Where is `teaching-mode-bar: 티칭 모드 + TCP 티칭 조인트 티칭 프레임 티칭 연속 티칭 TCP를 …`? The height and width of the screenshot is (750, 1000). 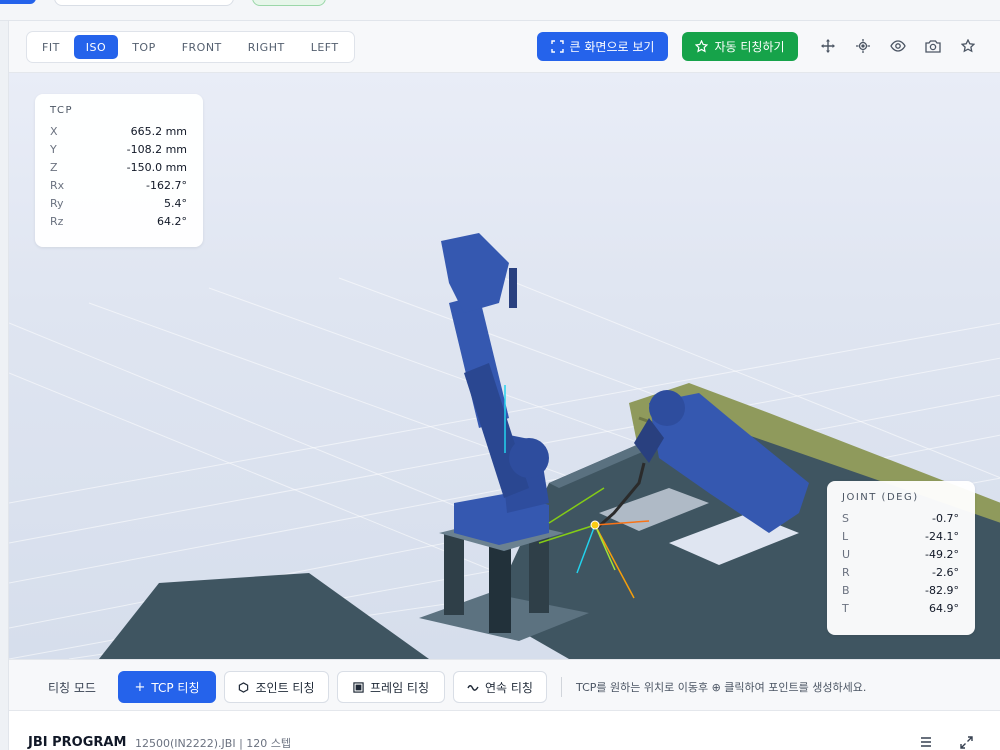 teaching-mode-bar: 티칭 모드 + TCP 티칭 조인트 티칭 프레임 티칭 연속 티칭 TCP를 … is located at coordinates (504, 685).